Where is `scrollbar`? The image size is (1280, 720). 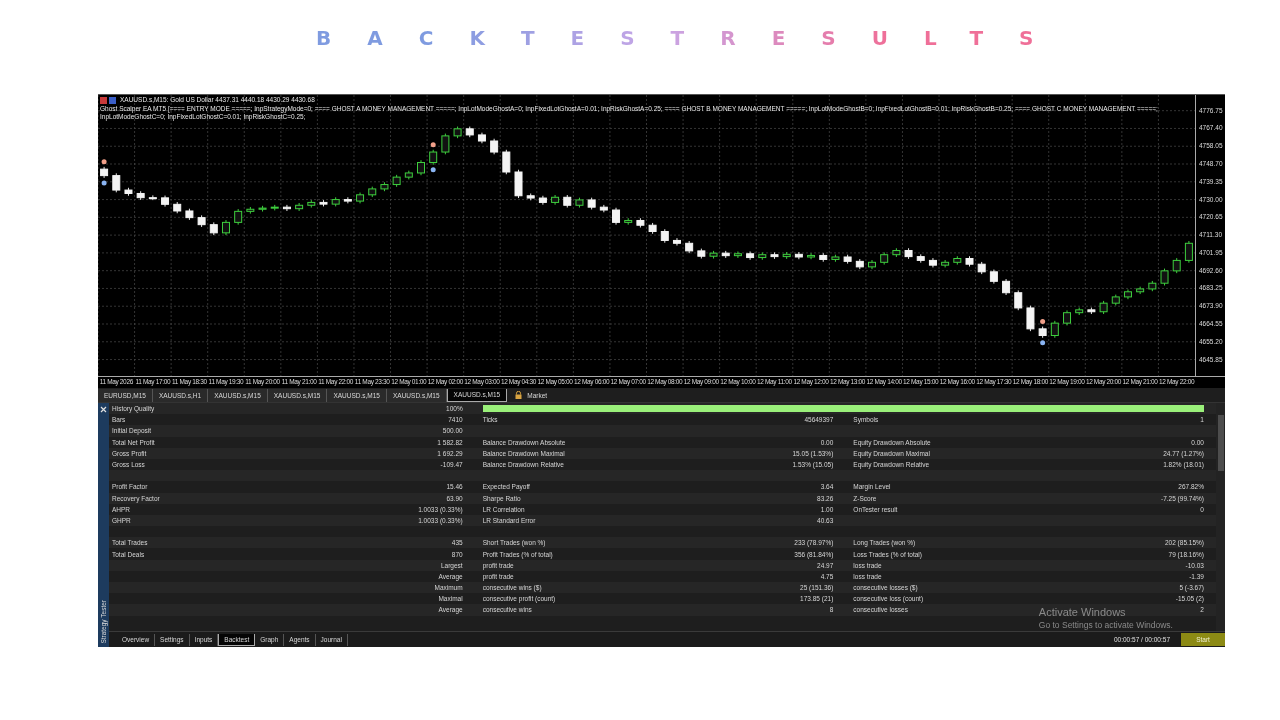
scrollbar is located at coordinates (1220, 517).